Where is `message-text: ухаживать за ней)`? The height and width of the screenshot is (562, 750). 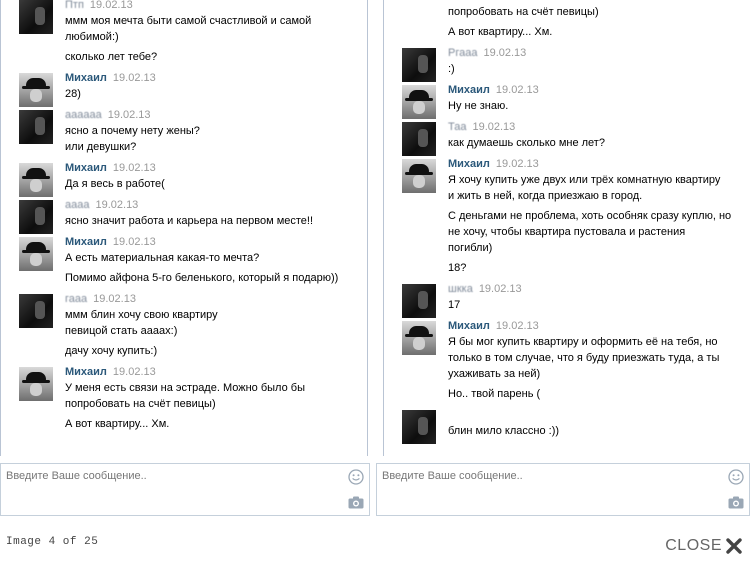
message-text: ухаживать за ней) is located at coordinates (494, 374).